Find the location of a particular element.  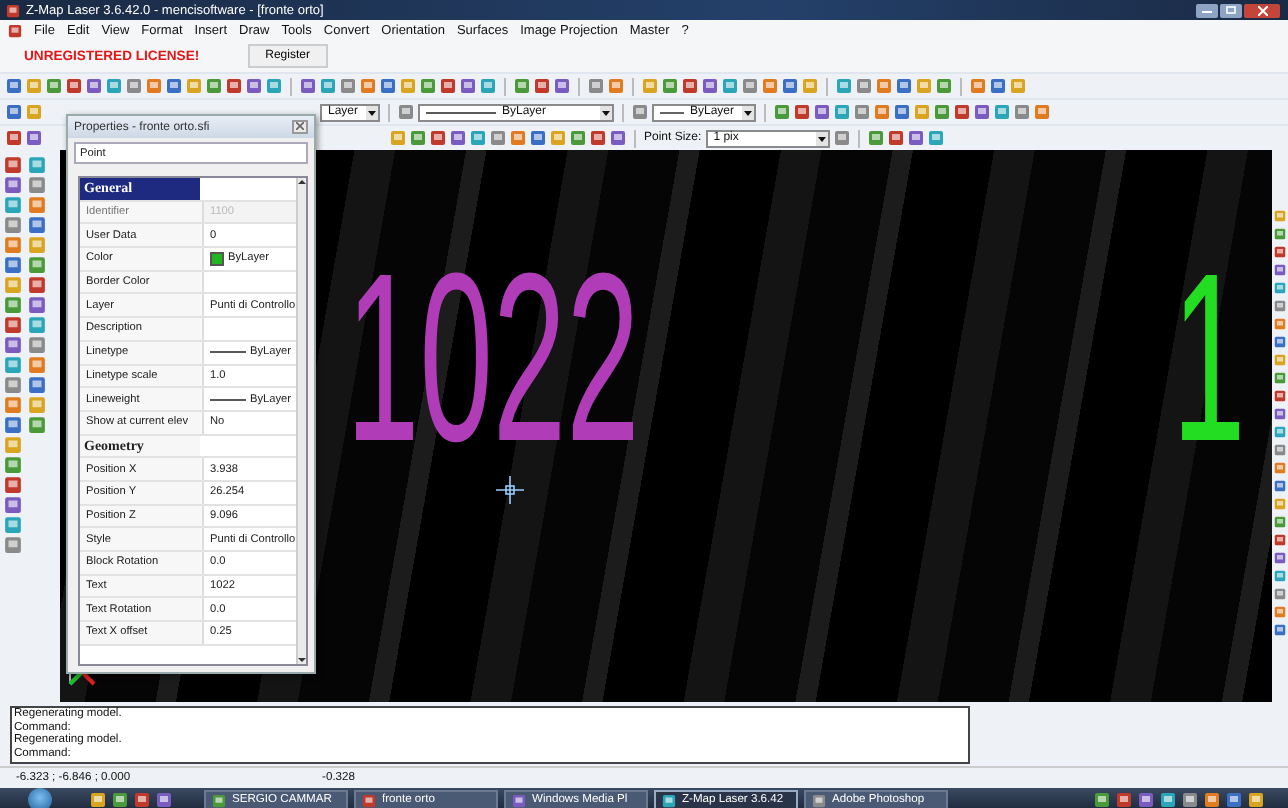

close-button is located at coordinates (1262, 10).